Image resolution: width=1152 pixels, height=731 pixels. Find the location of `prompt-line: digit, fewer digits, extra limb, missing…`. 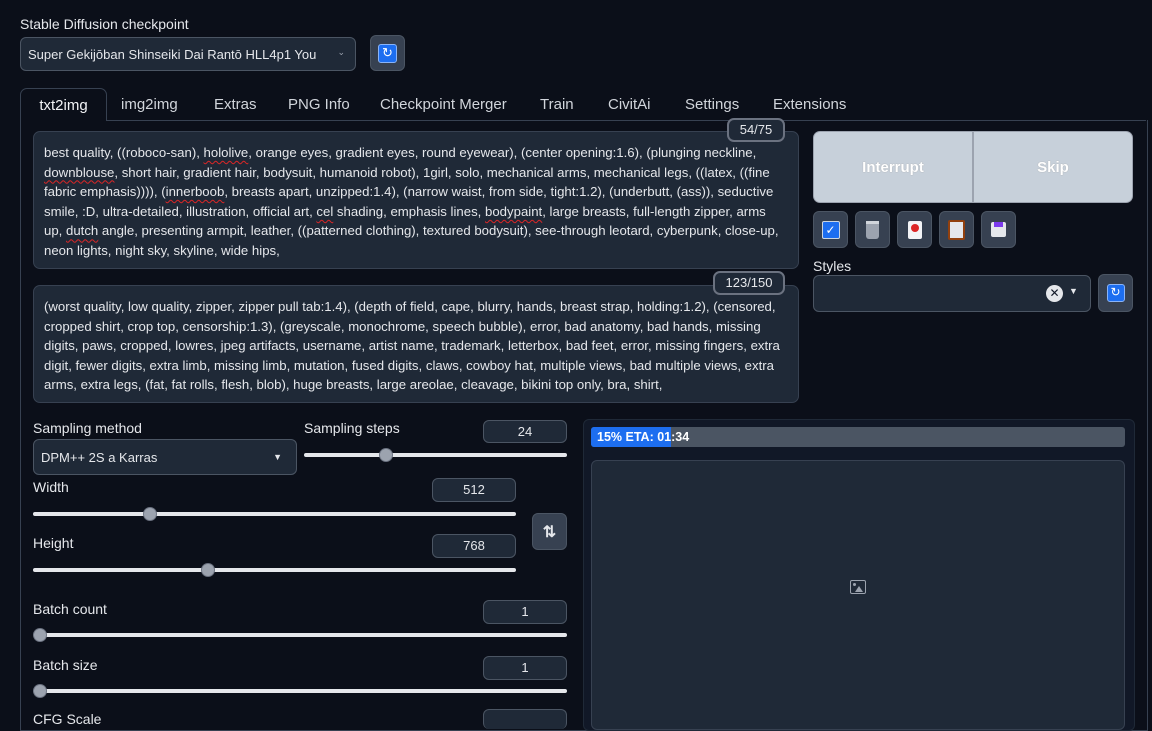

prompt-line: digit, fewer digits, extra limb, missing… is located at coordinates (409, 365).